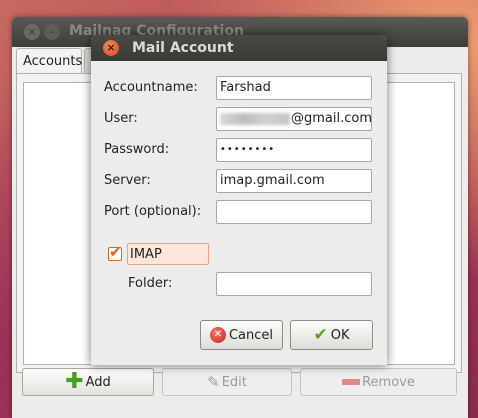 The image size is (478, 418). Describe the element at coordinates (49, 61) in the screenshot. I see `tab-accounts: Accounts` at that location.